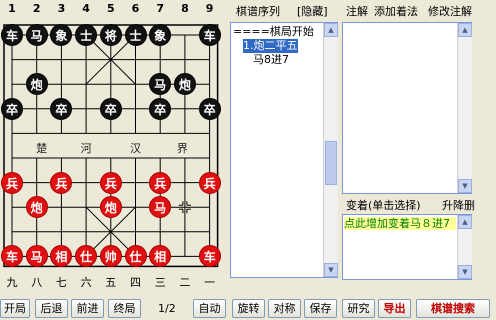  Describe the element at coordinates (357, 11) in the screenshot. I see `comment-tab: 注解` at that location.